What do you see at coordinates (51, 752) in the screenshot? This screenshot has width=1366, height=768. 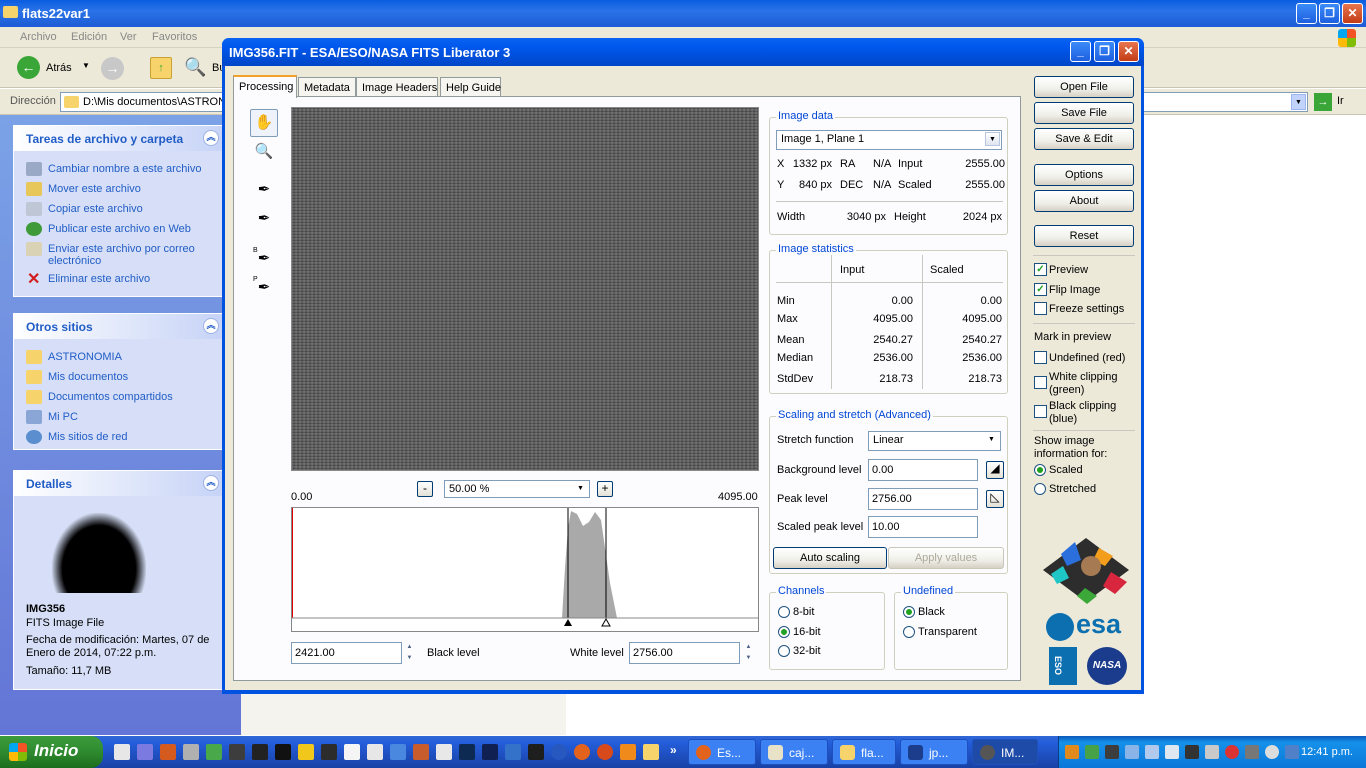 I see `start-button: Inicio` at bounding box center [51, 752].